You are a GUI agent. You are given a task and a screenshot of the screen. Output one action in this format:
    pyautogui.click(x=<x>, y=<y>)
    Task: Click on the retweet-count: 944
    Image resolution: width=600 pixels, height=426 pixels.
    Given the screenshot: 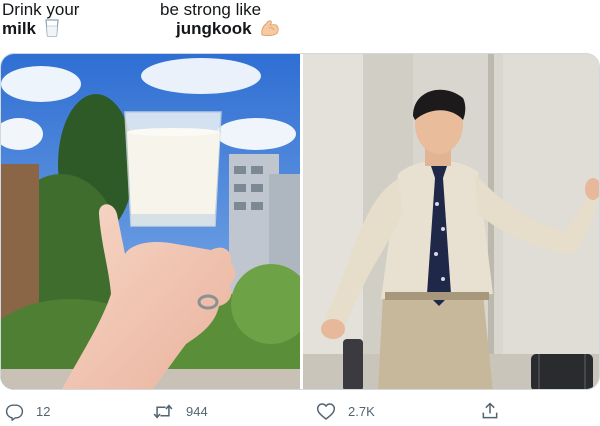 What is the action you would take?
    pyautogui.click(x=197, y=411)
    